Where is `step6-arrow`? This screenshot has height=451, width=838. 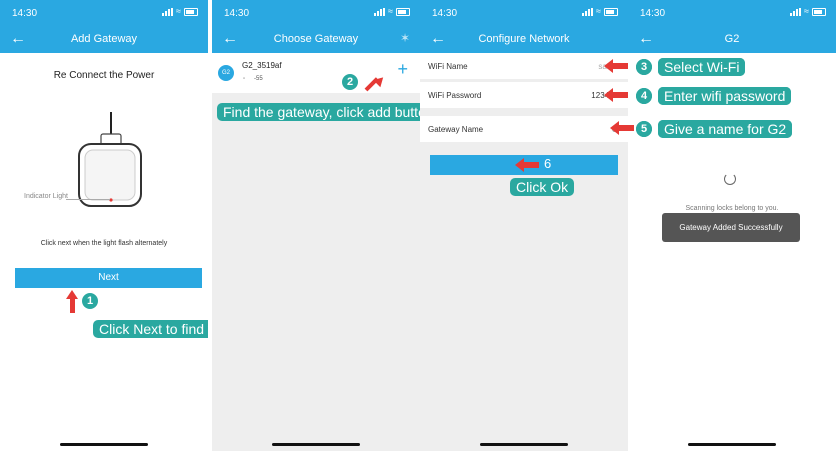
step6-arrow is located at coordinates (527, 165).